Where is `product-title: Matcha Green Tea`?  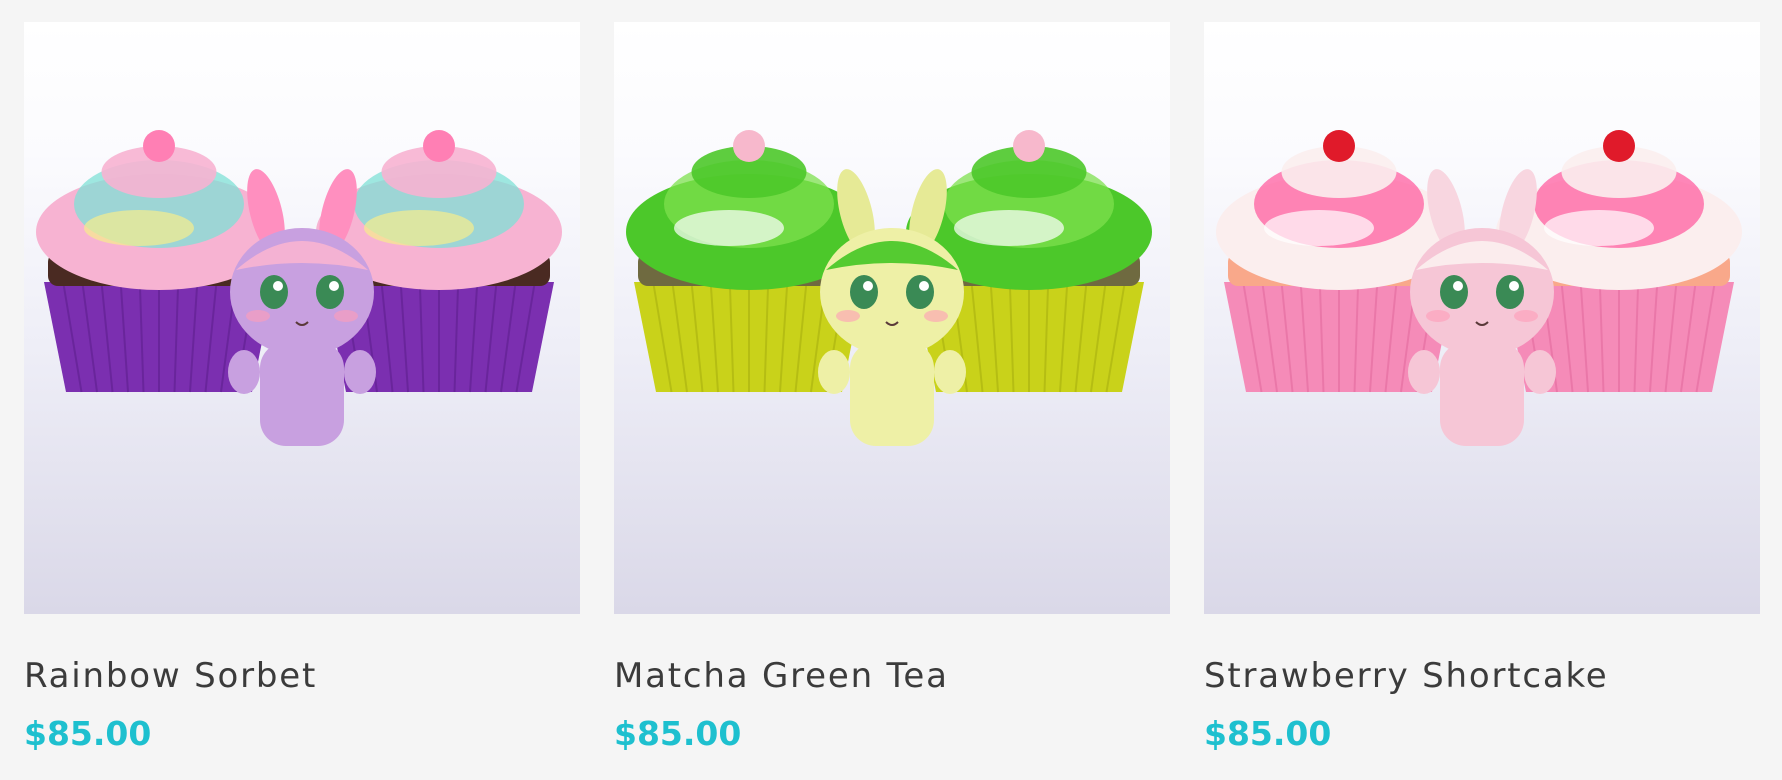
product-title: Matcha Green Tea is located at coordinates (892, 676).